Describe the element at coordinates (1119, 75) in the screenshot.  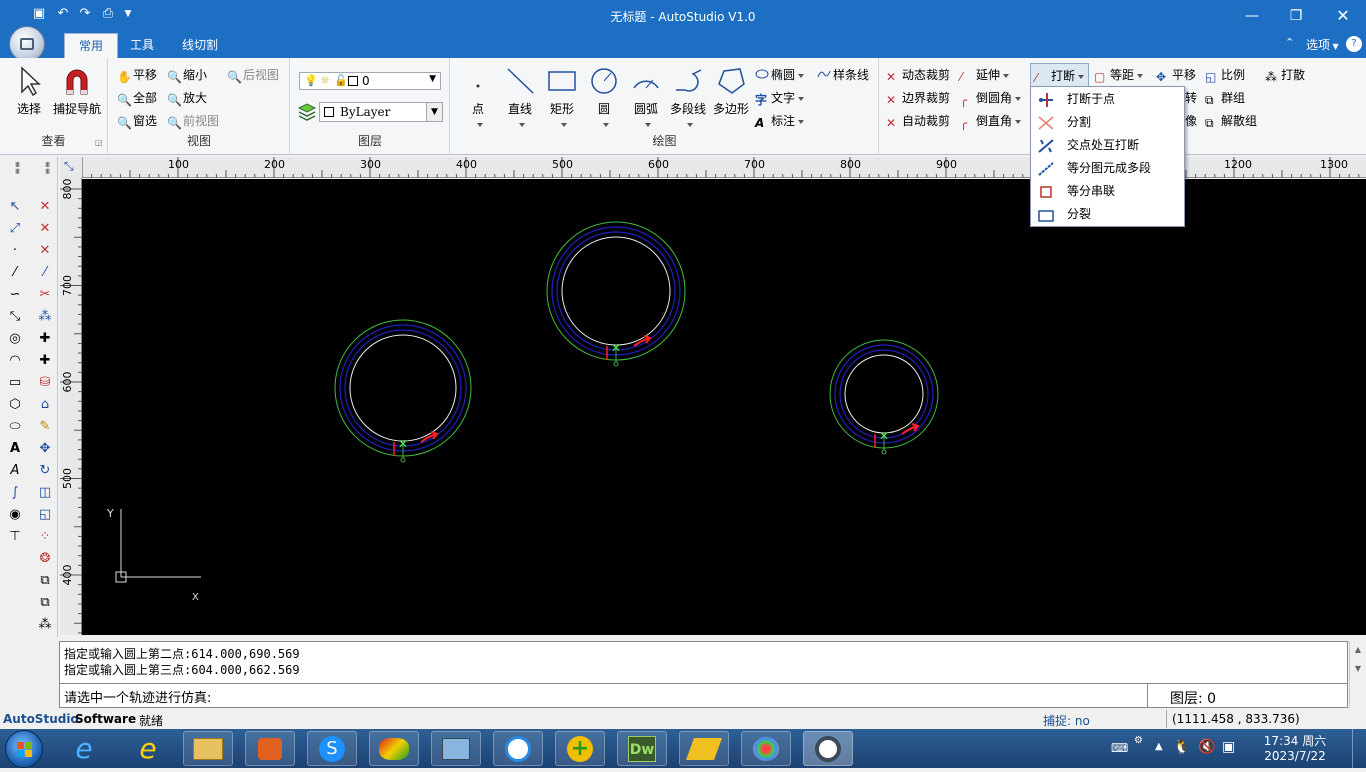
I see `offset-button: ▢ 等距` at that location.